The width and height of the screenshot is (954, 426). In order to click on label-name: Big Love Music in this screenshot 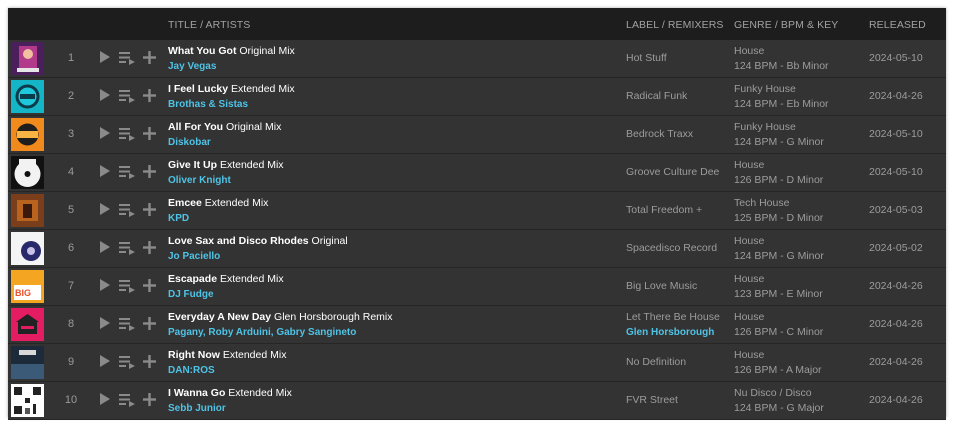, I will do `click(661, 286)`.